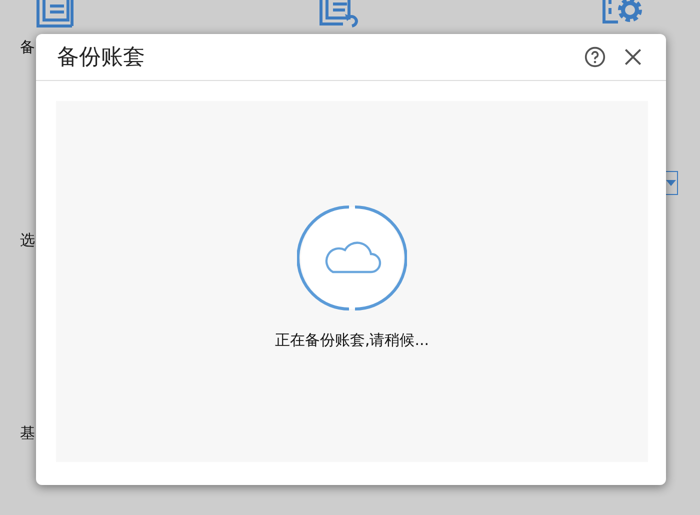  What do you see at coordinates (27, 47) in the screenshot?
I see `field-label: 备` at bounding box center [27, 47].